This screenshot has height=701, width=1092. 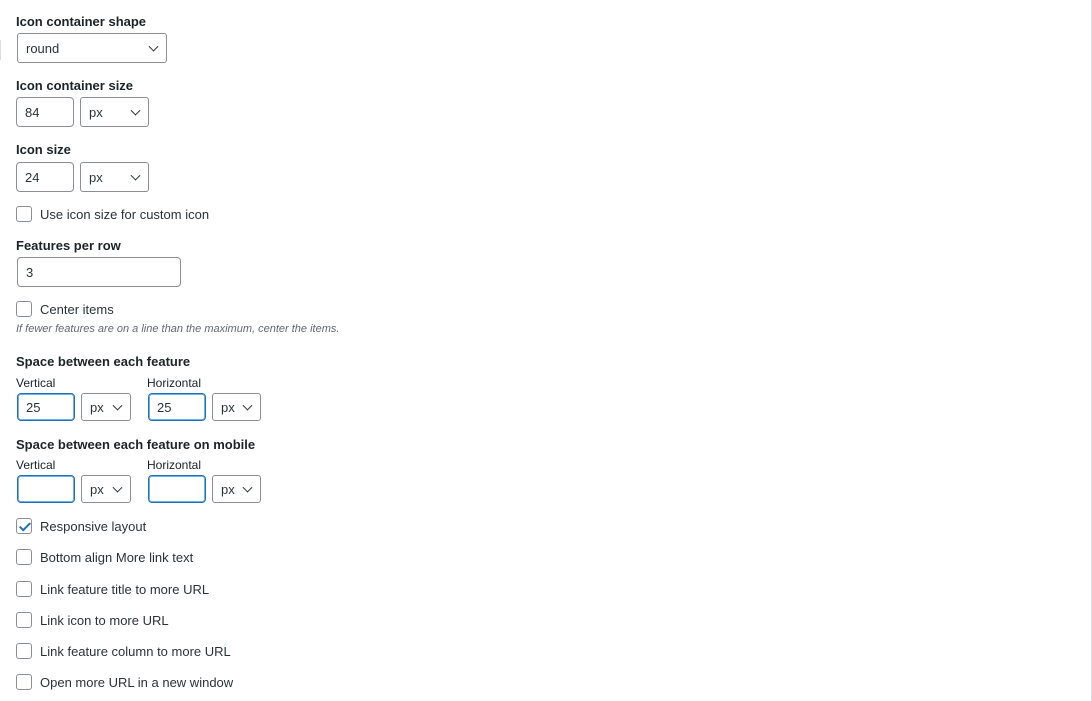 I want to click on features-per-row-label: Features per row, so click(x=68, y=245).